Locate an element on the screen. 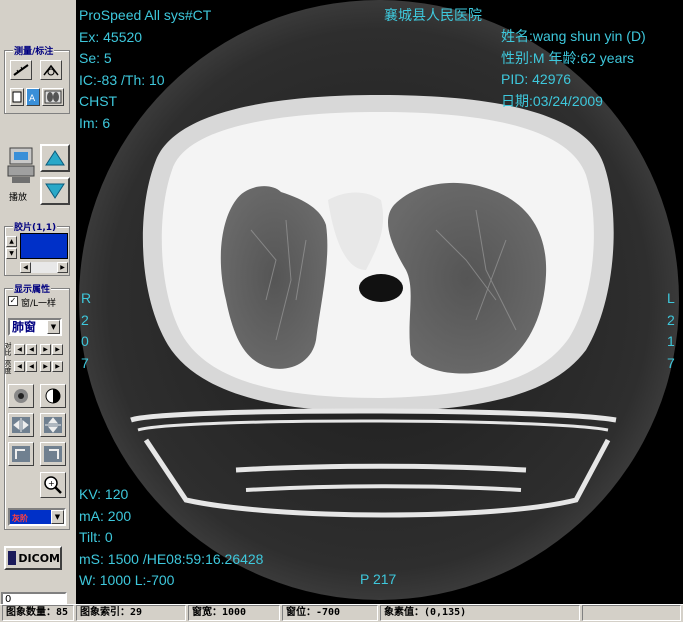 Image resolution: width=683 pixels, height=622 pixels. pan-button is located at coordinates (21, 396).